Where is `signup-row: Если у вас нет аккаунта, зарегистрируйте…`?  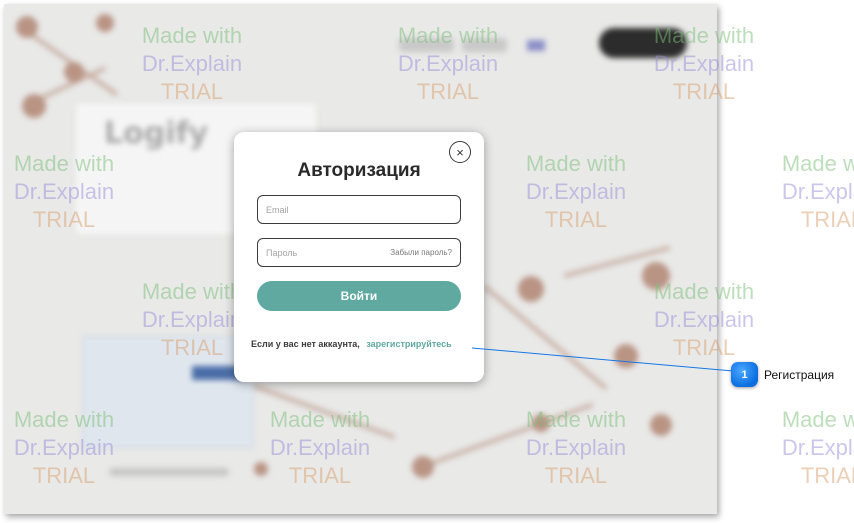 signup-row: Если у вас нет аккаунта, зарегистрируйте… is located at coordinates (351, 344).